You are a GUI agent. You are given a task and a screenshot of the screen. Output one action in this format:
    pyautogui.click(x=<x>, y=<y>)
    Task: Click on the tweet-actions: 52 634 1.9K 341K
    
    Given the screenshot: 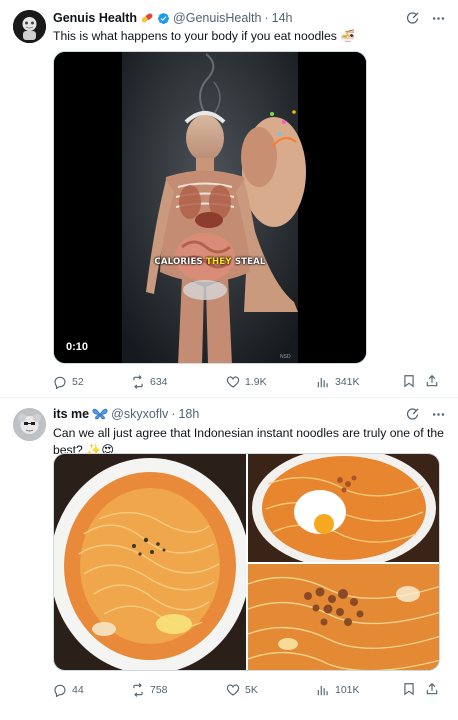 What is the action you would take?
    pyautogui.click(x=249, y=382)
    